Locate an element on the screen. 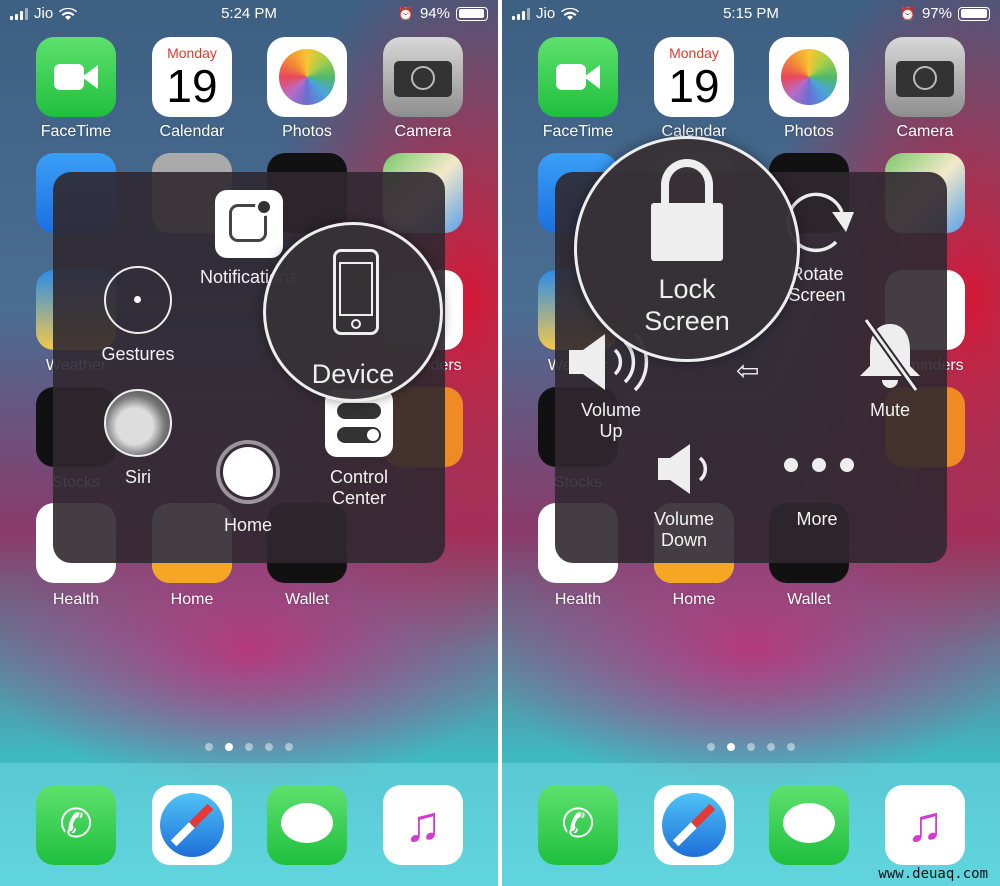  lock-screen-button-magnified: Lock Screen is located at coordinates (687, 249).